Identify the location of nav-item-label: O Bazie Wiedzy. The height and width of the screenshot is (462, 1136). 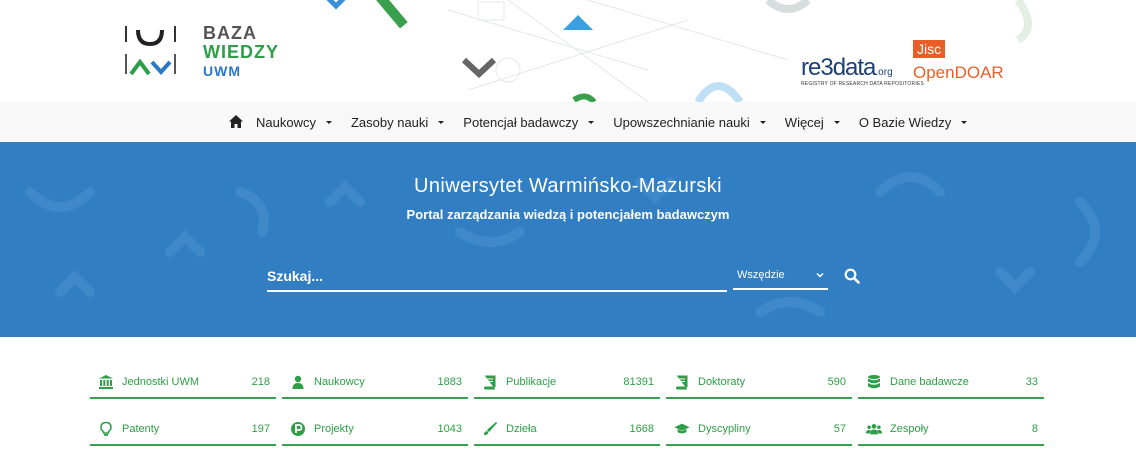
(905, 122).